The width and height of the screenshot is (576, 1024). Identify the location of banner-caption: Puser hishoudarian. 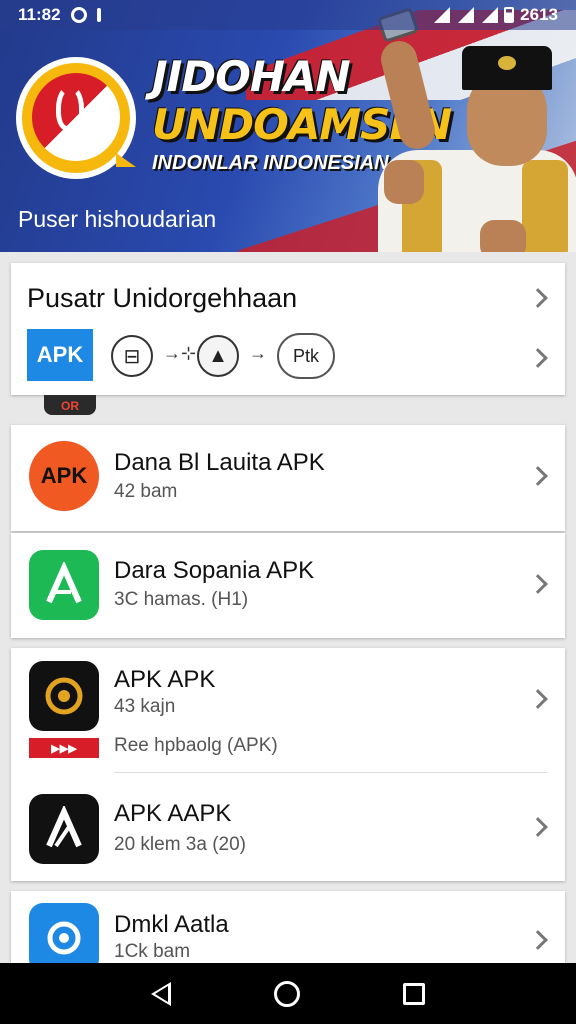
(117, 219).